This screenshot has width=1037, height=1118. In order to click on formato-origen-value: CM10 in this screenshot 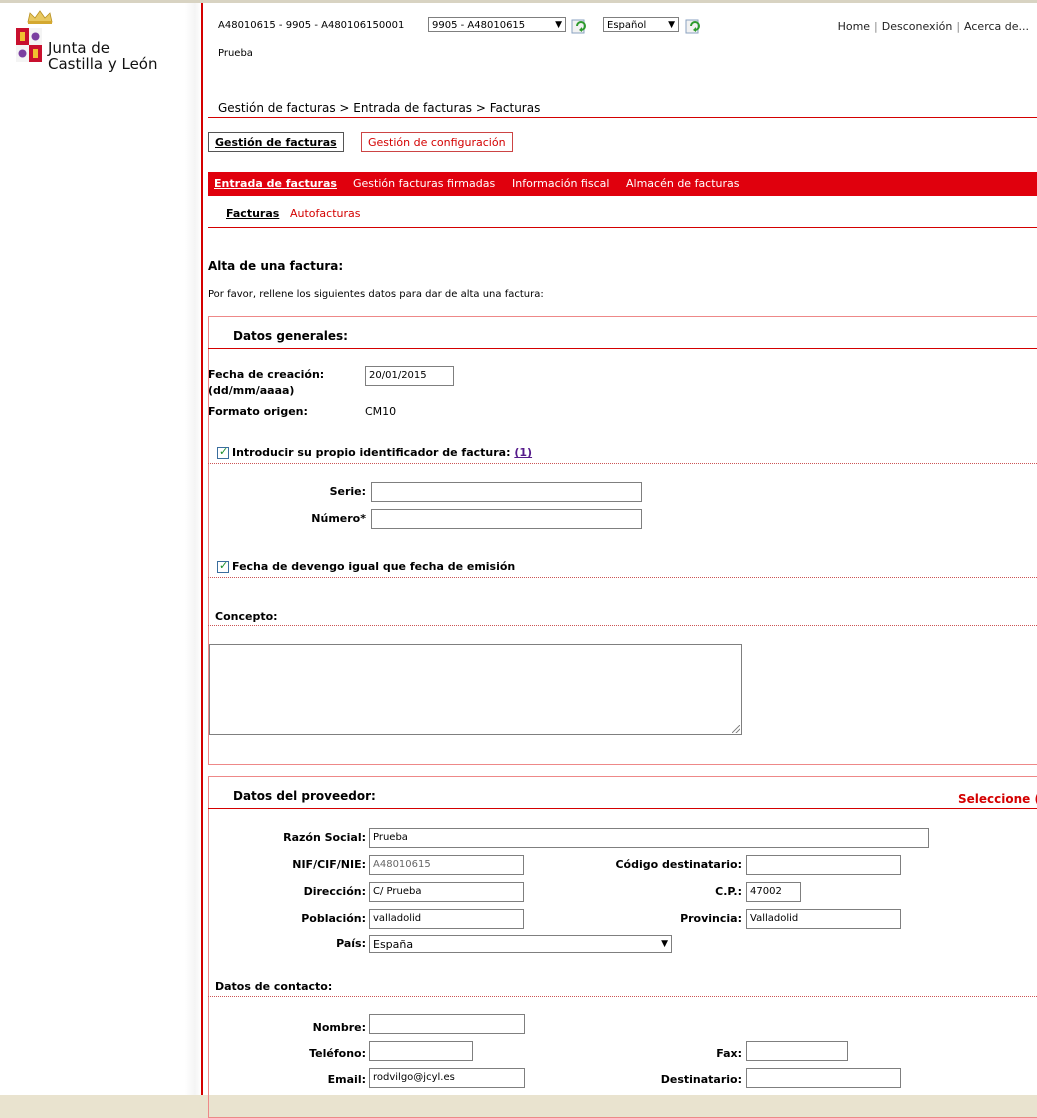, I will do `click(381, 411)`.